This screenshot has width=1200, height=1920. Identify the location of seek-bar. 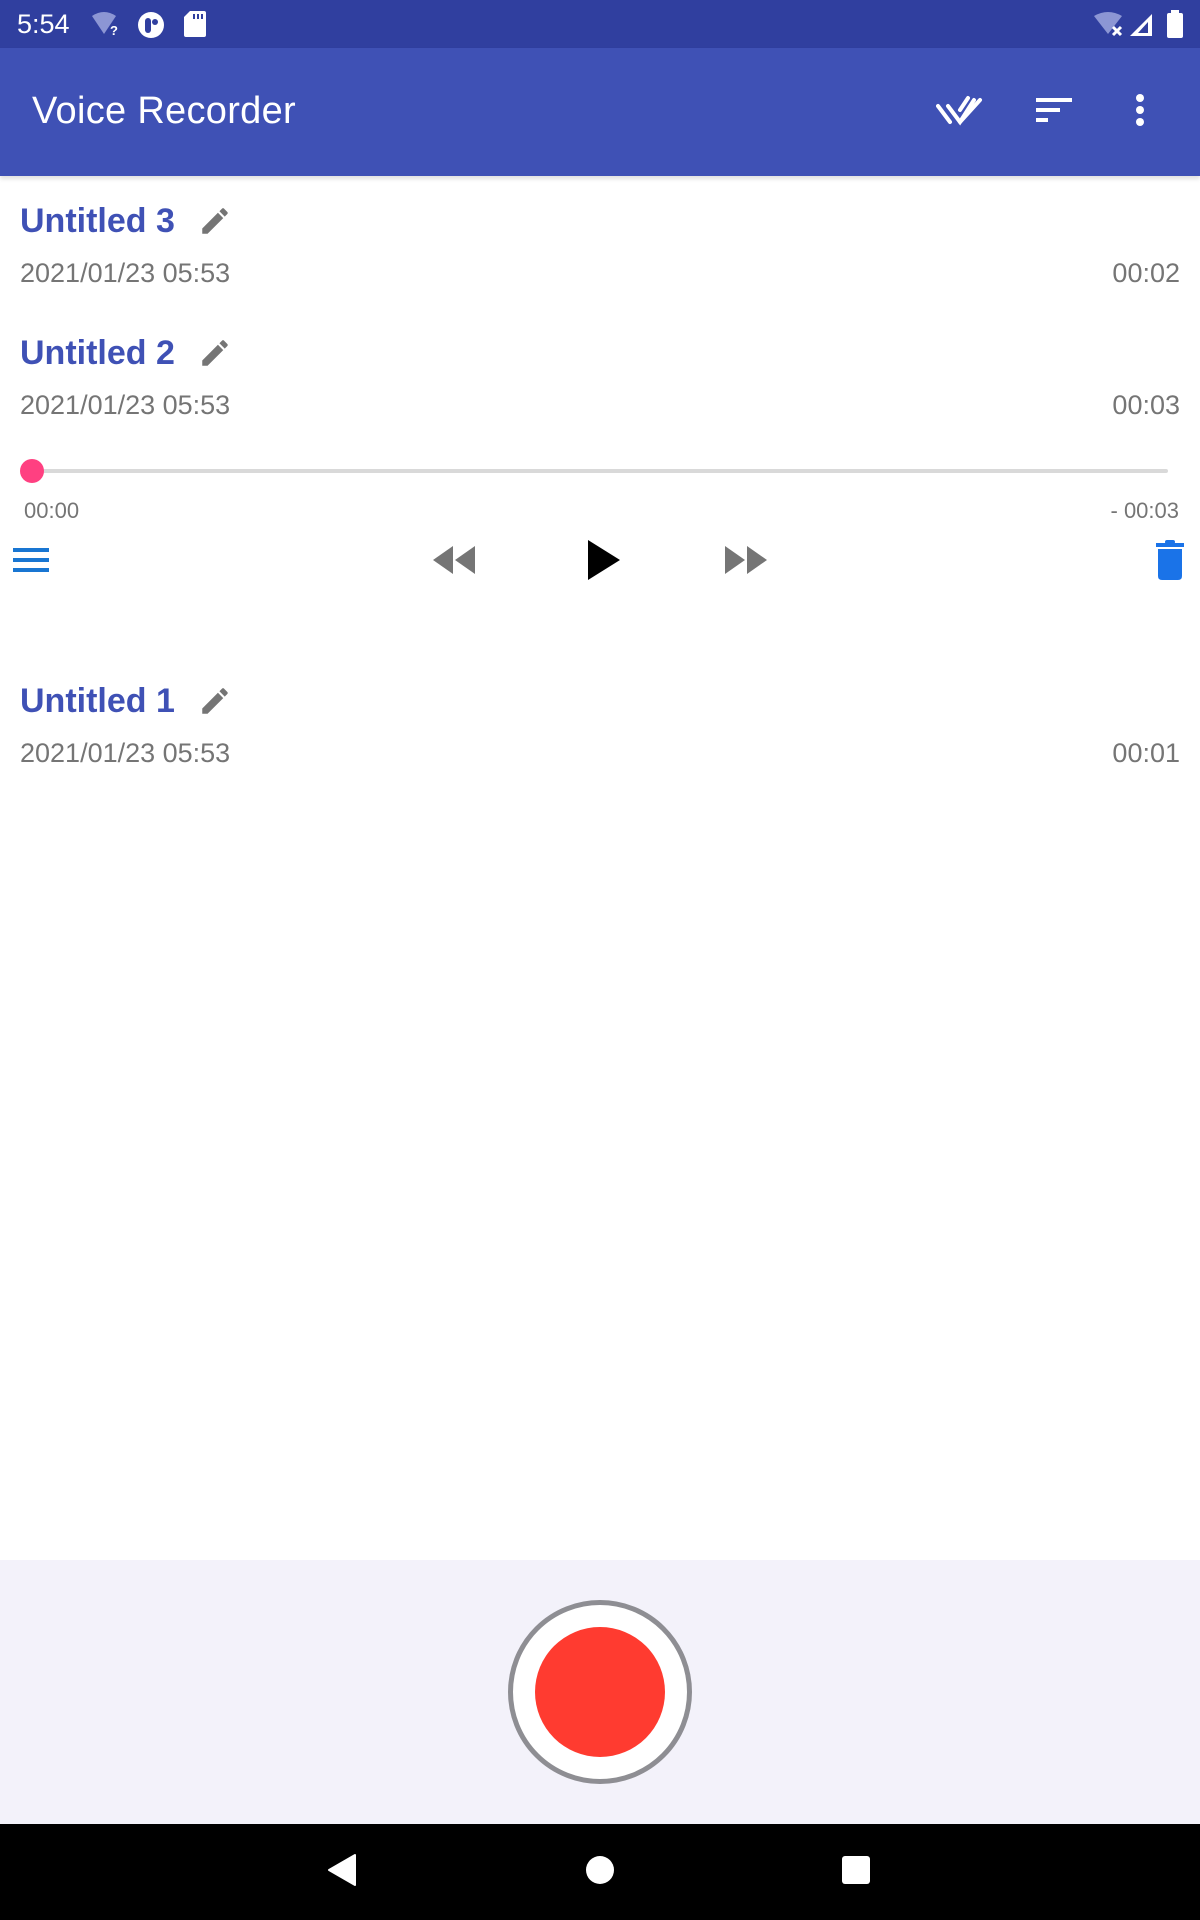
(594, 471).